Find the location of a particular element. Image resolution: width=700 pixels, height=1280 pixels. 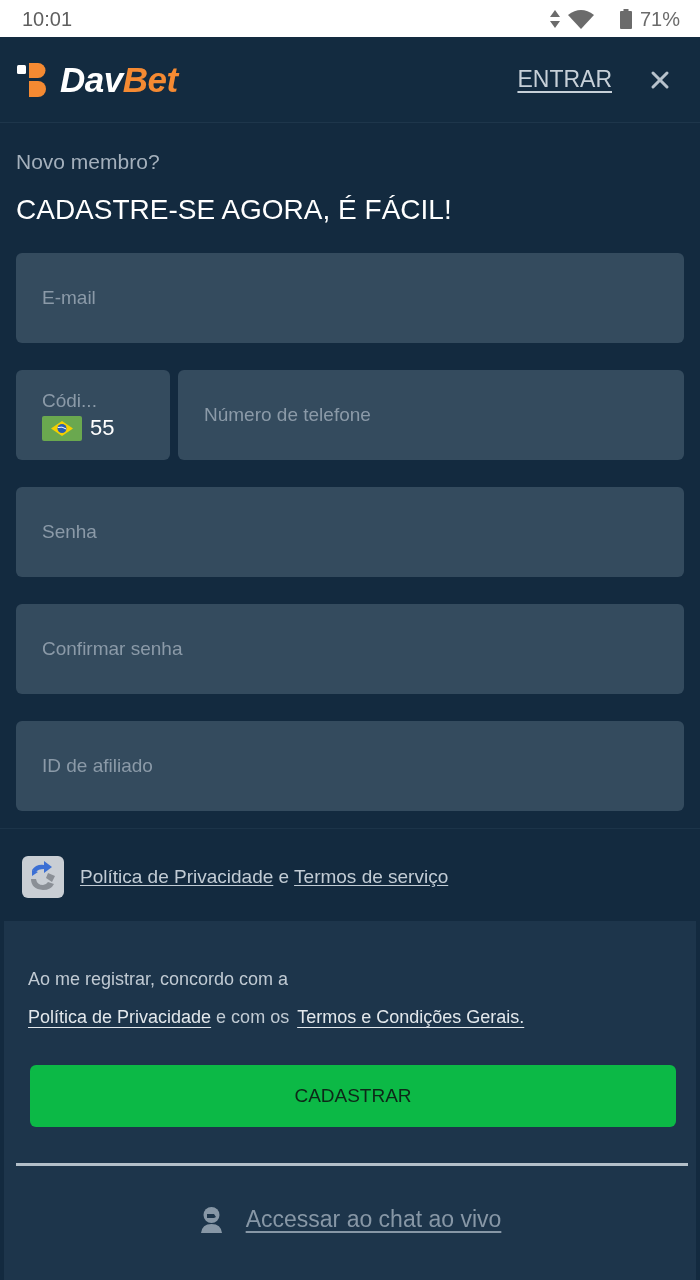

login-link: ENTRAR is located at coordinates (564, 79).